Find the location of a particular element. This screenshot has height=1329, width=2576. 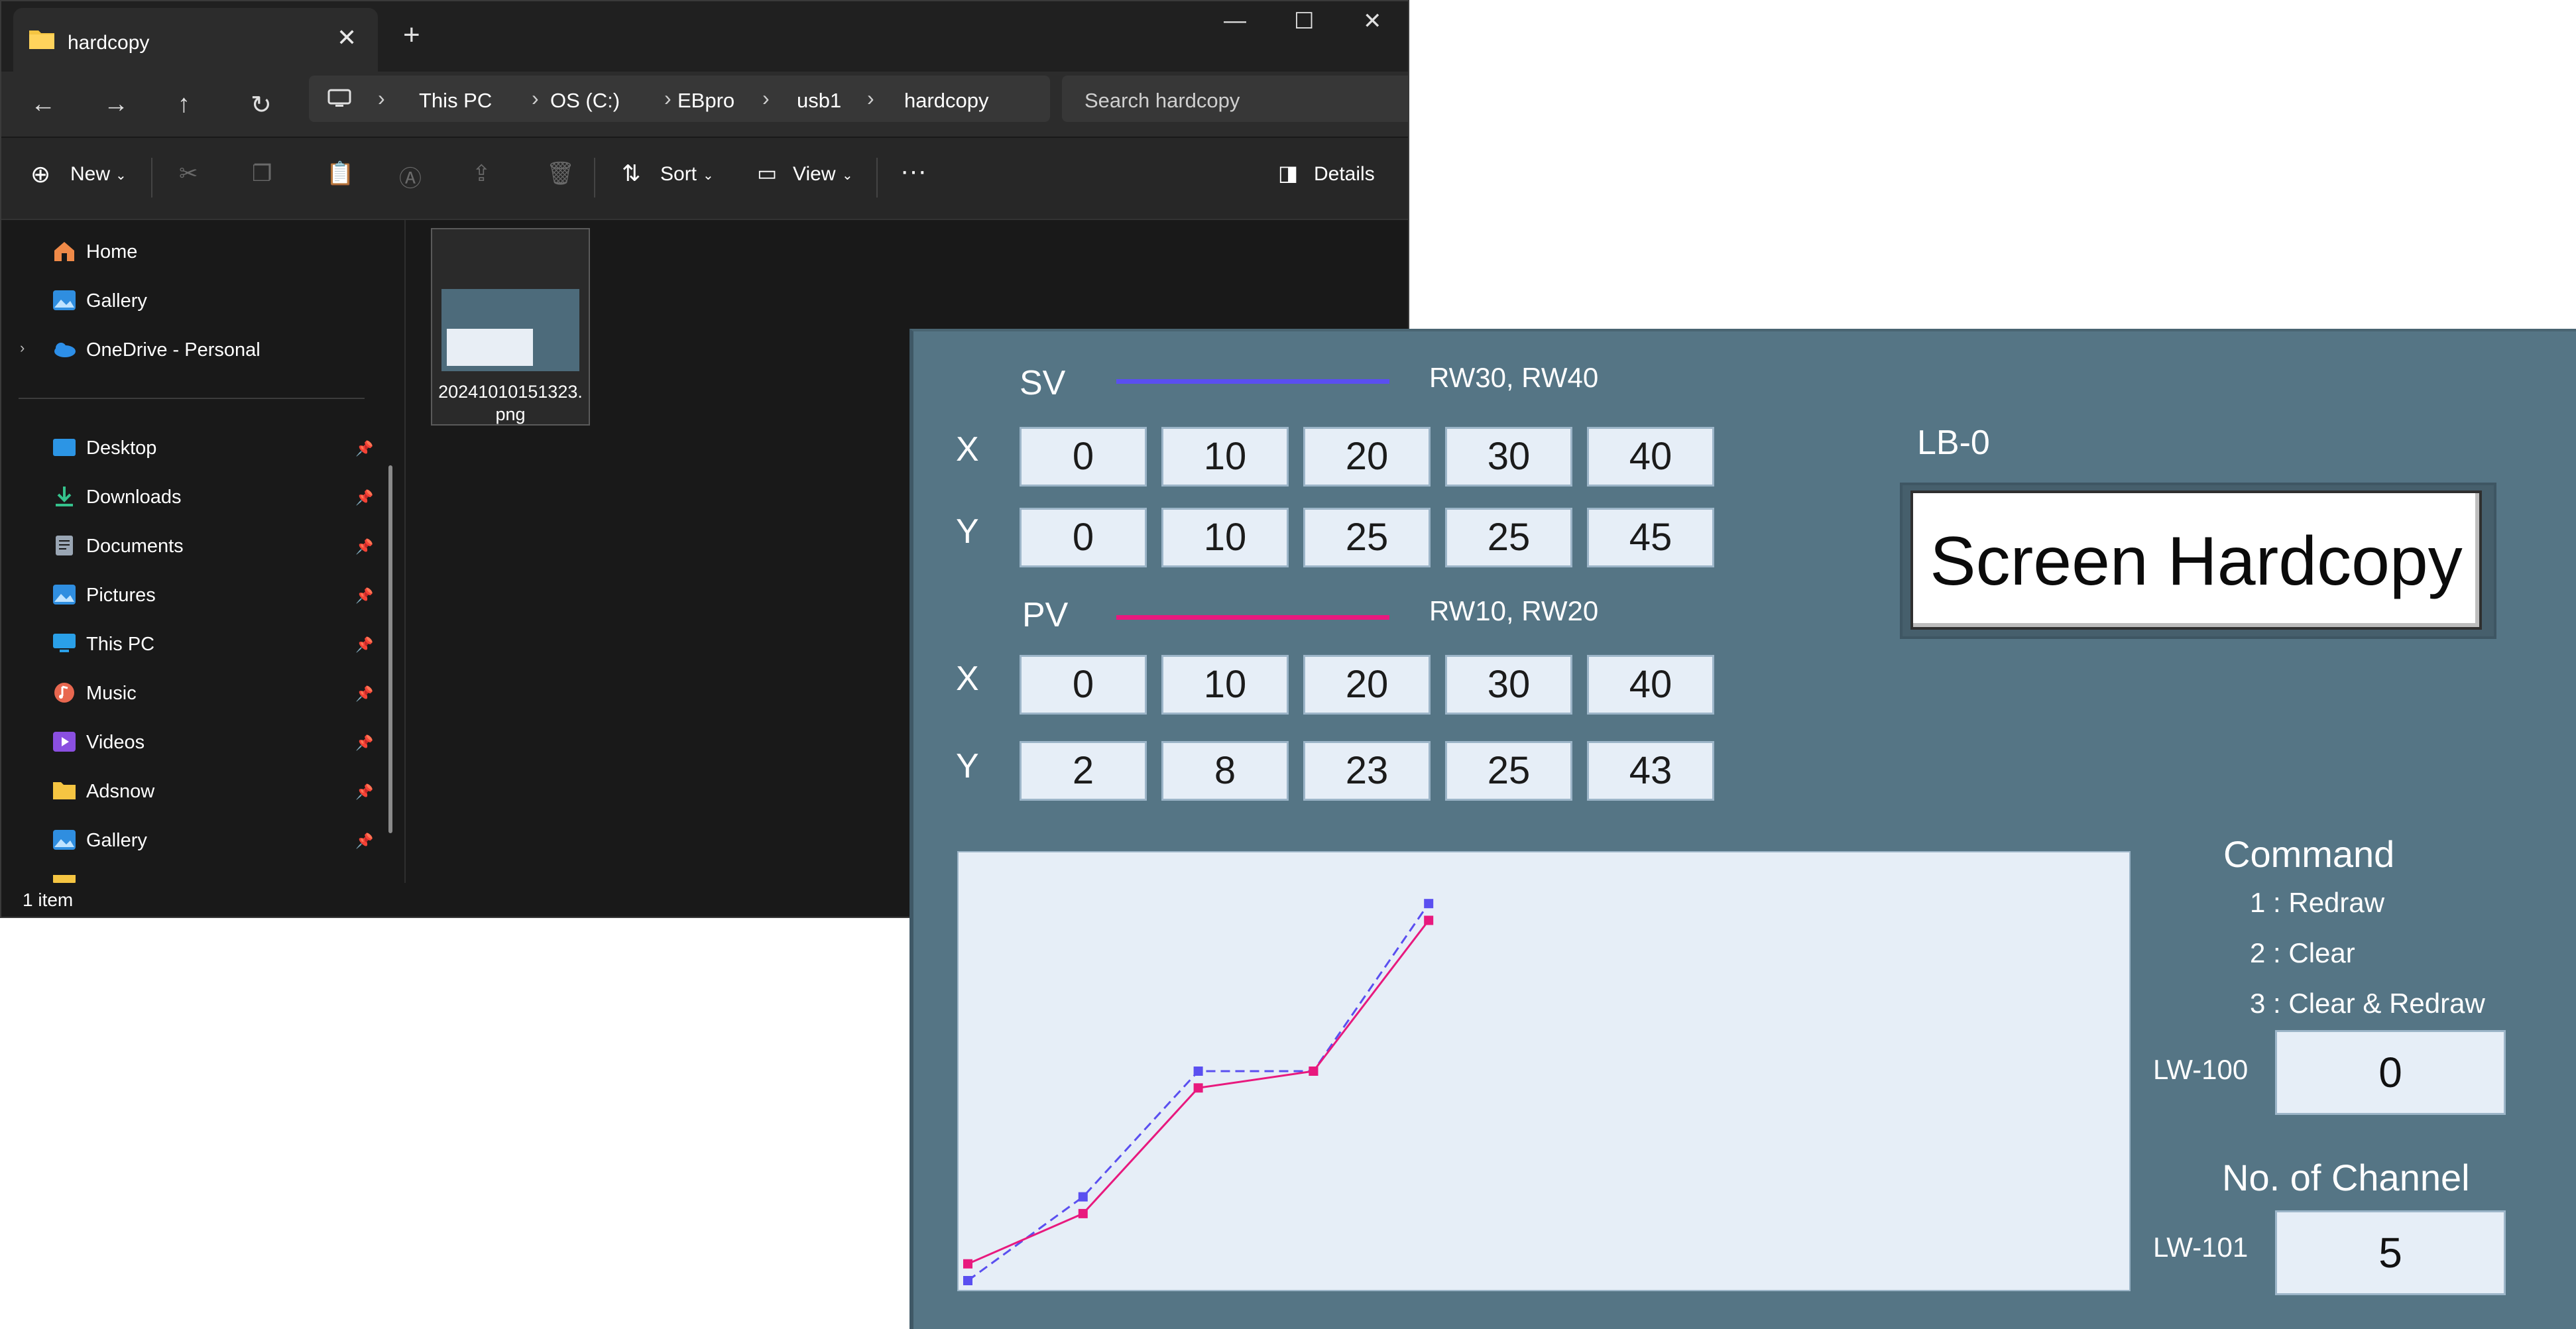

data-point-sv is located at coordinates (968, 1280).